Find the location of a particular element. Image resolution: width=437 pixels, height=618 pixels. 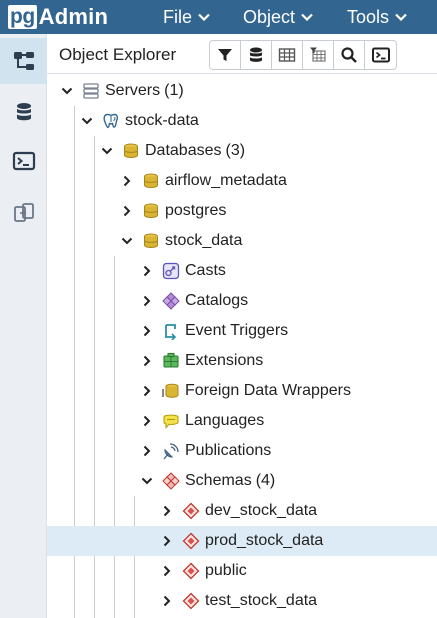

tree-icon is located at coordinates (23, 61).